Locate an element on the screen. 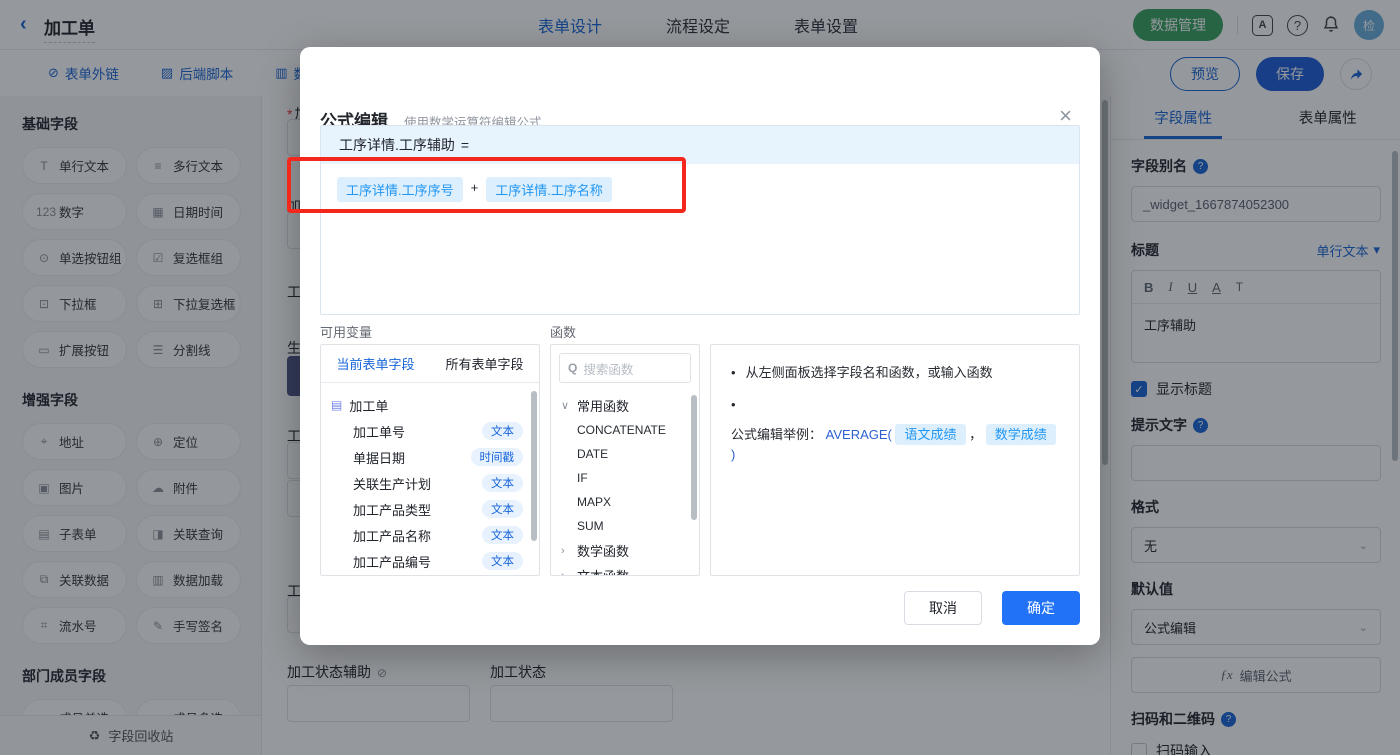 This screenshot has width=1400, height=755. function-group-常用函数: ∨ 常用函数 is located at coordinates (625, 405).